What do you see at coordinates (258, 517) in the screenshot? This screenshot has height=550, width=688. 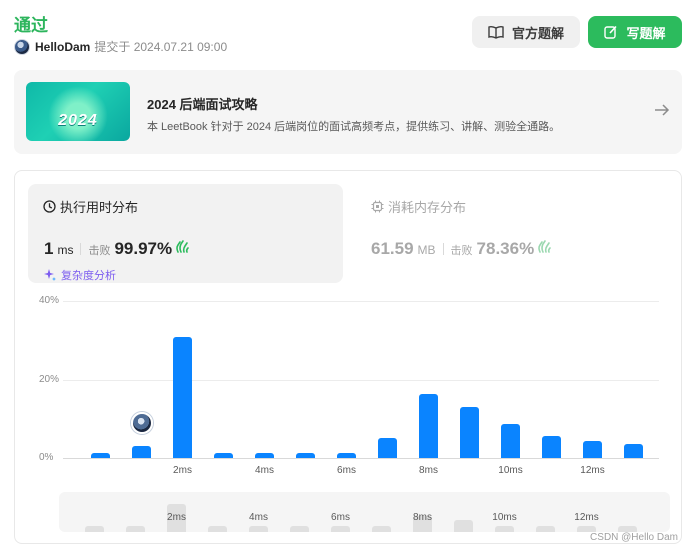 I see `navigator-tick-label: 4ms` at bounding box center [258, 517].